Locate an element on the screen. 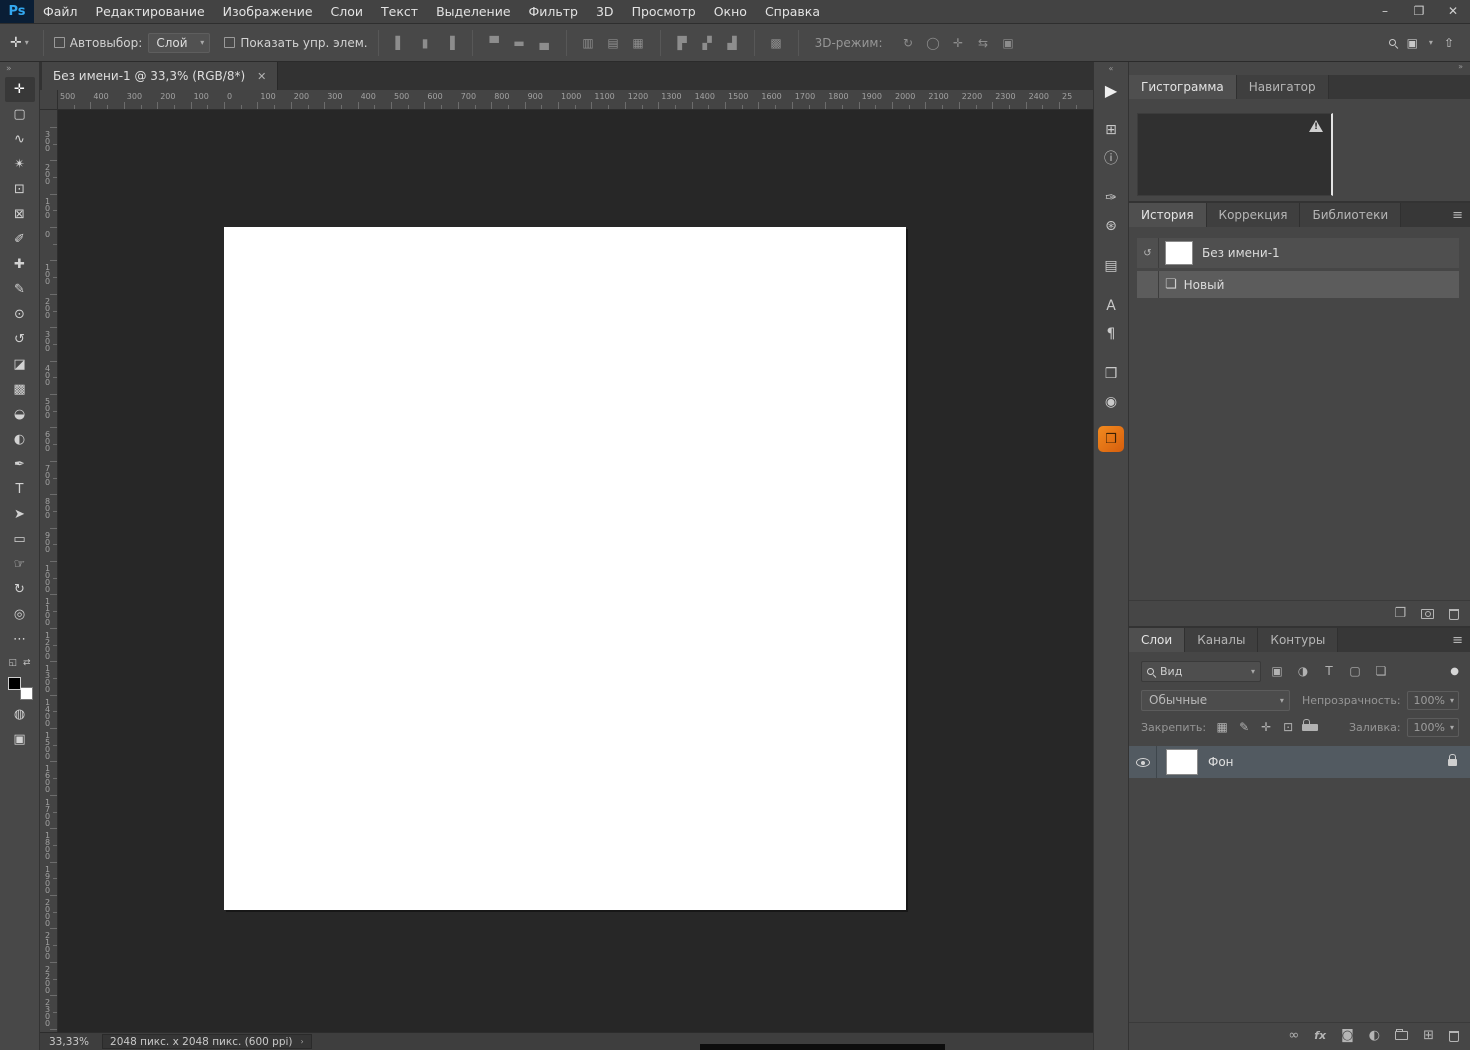 The image size is (1470, 1050). search-icon is located at coordinates (1392, 42).